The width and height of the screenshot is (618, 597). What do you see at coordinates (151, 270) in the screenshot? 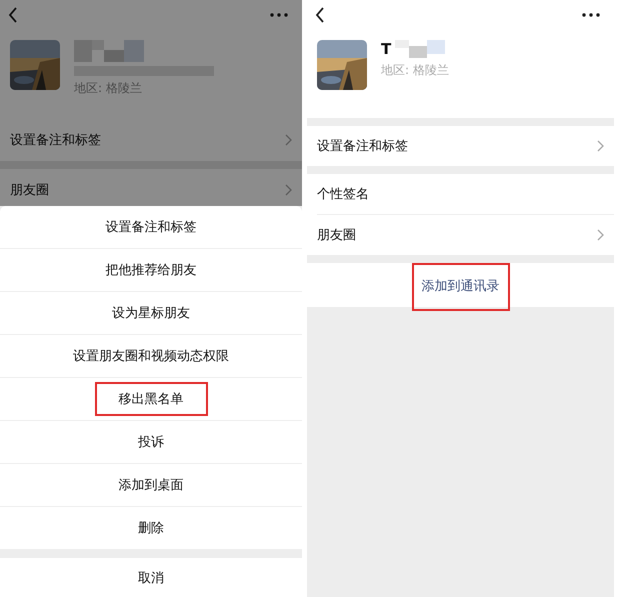
I see `menu-item: 把他推荐给朋友` at bounding box center [151, 270].